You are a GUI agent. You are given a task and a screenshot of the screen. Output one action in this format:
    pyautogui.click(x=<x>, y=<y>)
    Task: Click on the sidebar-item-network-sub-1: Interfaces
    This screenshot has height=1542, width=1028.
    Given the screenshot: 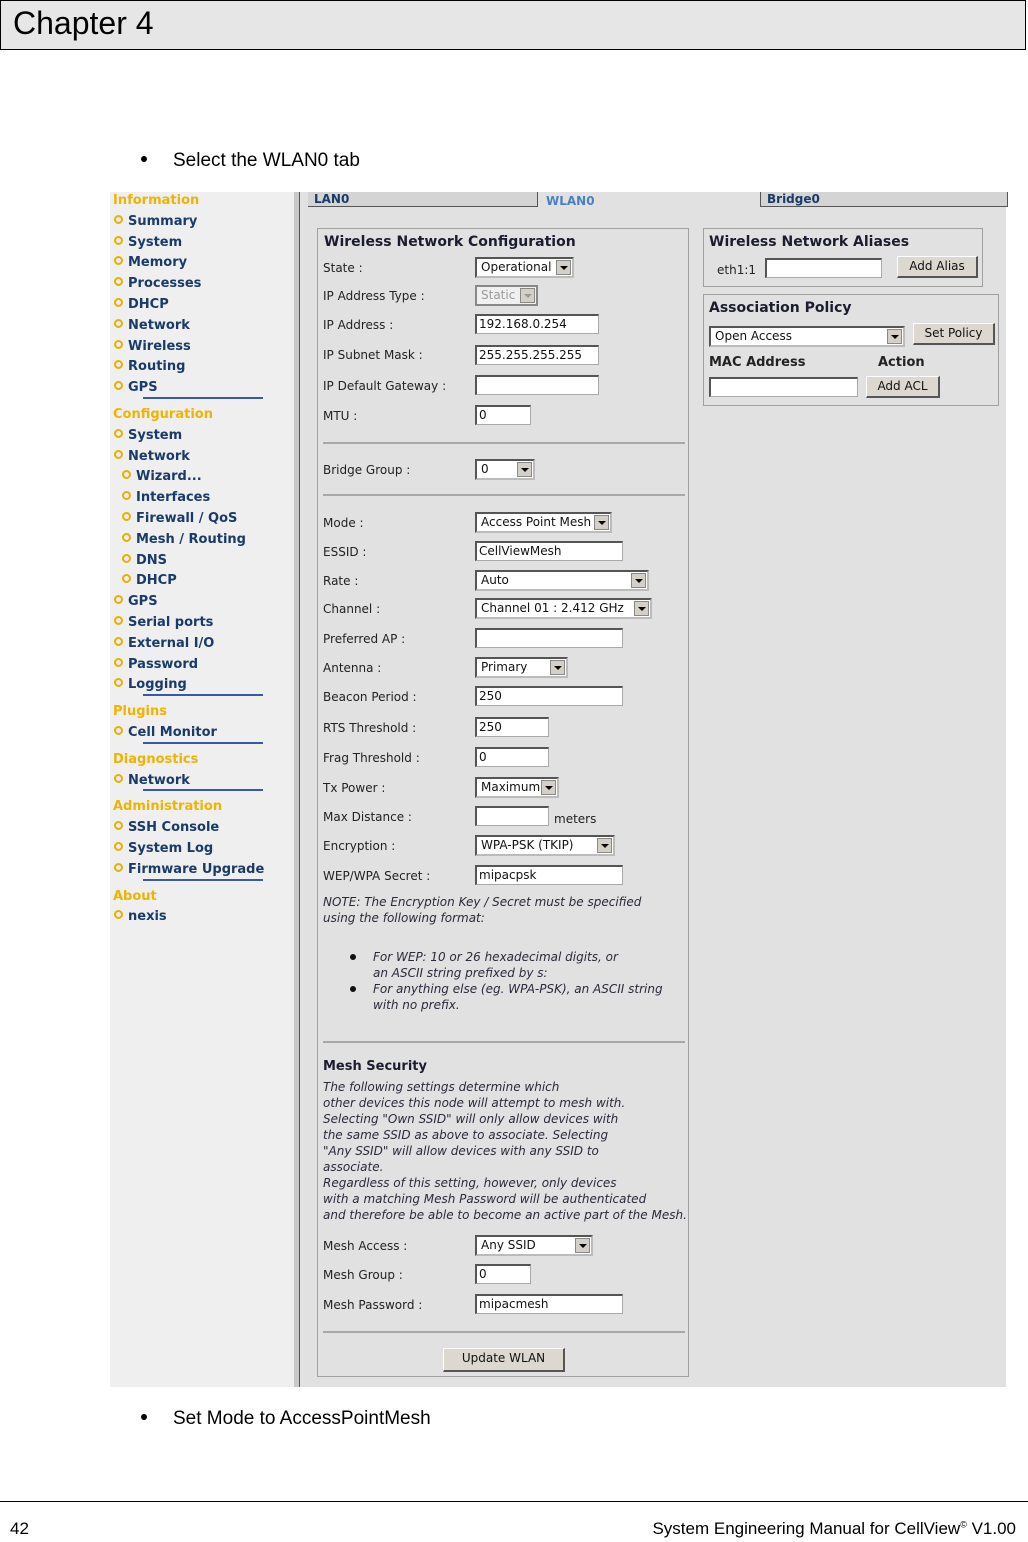 What is the action you would take?
    pyautogui.click(x=166, y=497)
    